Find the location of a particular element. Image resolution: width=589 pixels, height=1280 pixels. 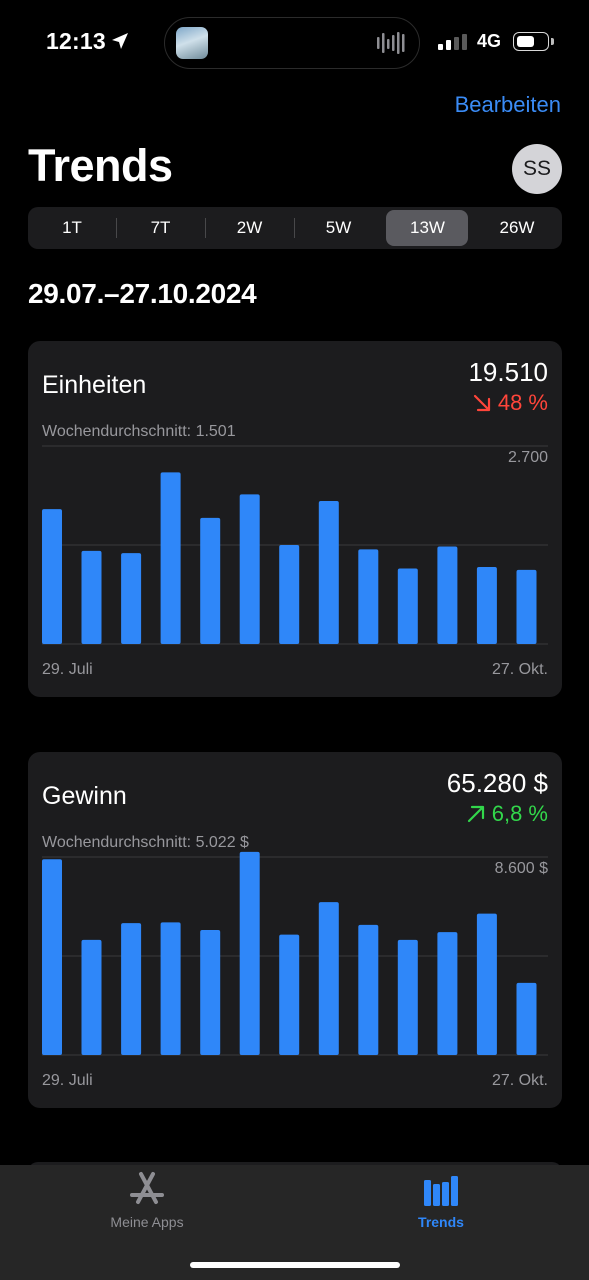

profit-bar-chart is located at coordinates (295, 953).